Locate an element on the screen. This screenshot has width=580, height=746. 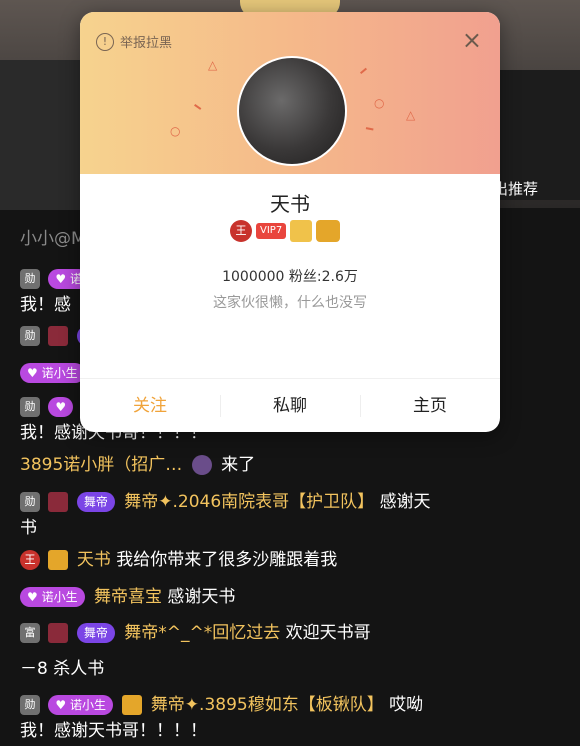
chat-line: 我！感谢天书哥！！！！ is located at coordinates (293, 731).